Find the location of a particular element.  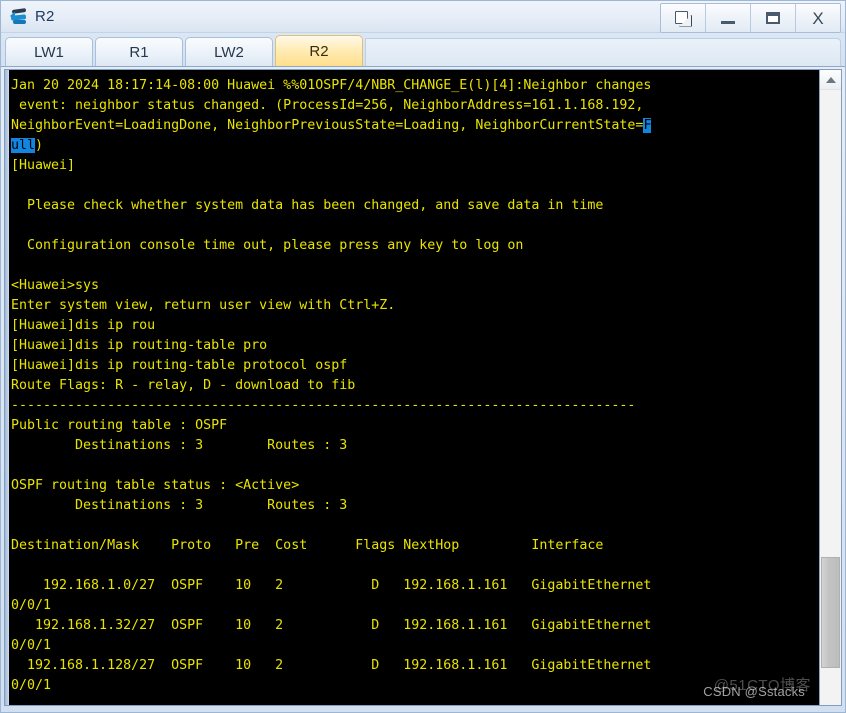

maximize-icon is located at coordinates (773, 18).